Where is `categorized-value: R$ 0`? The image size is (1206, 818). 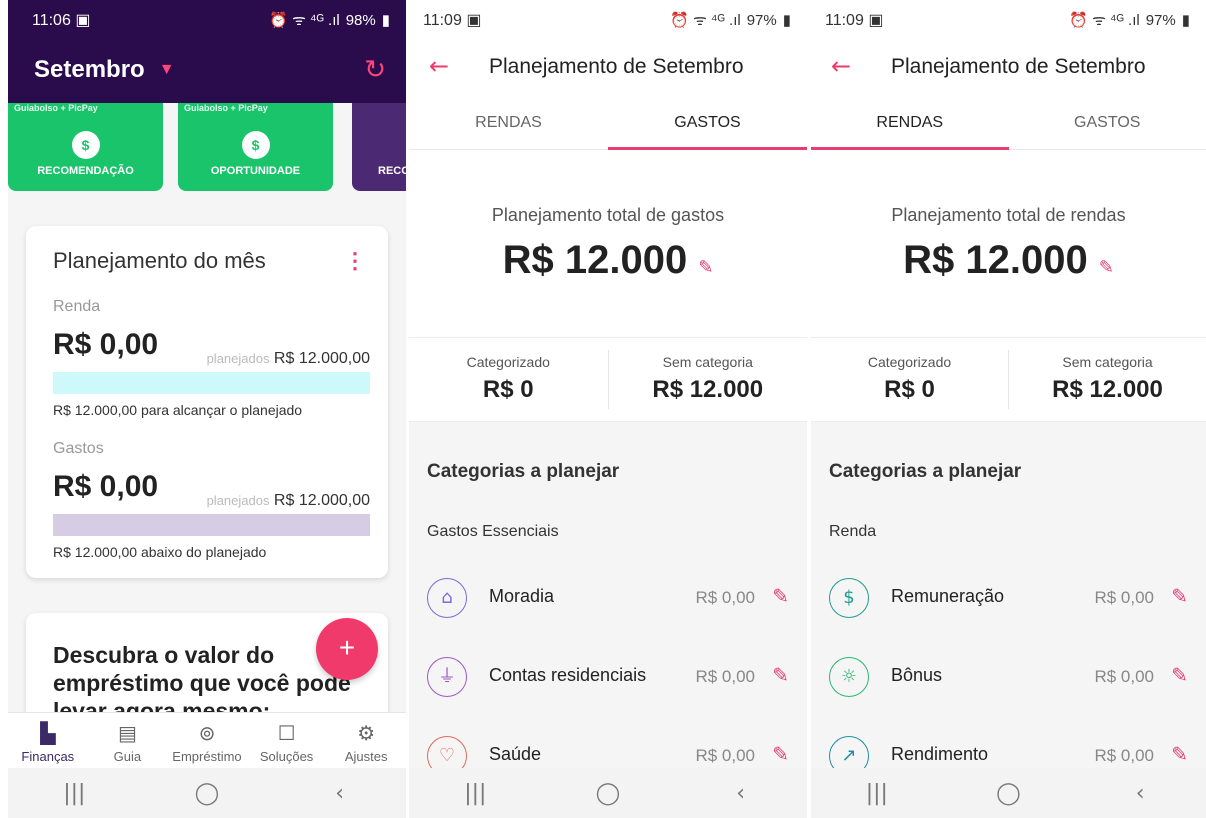
categorized-value: R$ 0 is located at coordinates (909, 389).